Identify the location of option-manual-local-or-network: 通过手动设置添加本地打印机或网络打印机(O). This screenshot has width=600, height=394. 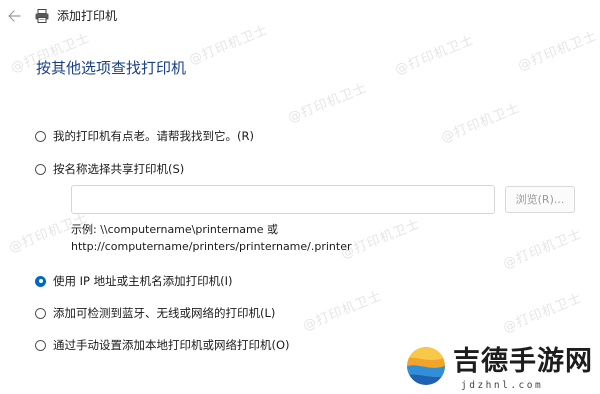
(162, 345).